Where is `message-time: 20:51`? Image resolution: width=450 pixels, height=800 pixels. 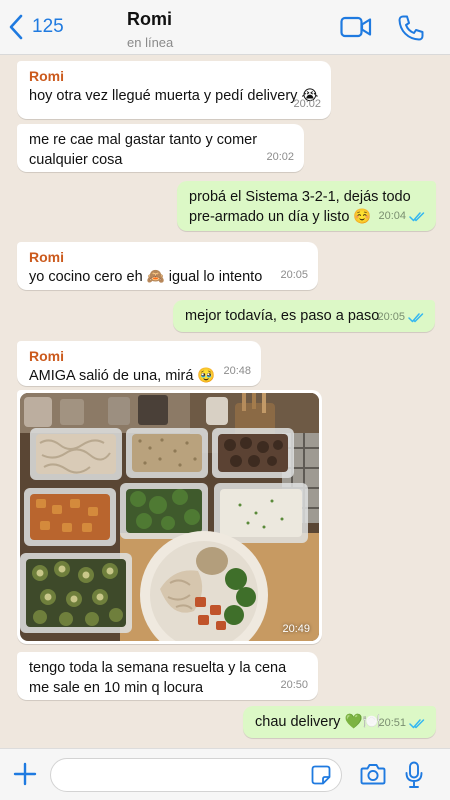 message-time: 20:51 is located at coordinates (392, 723).